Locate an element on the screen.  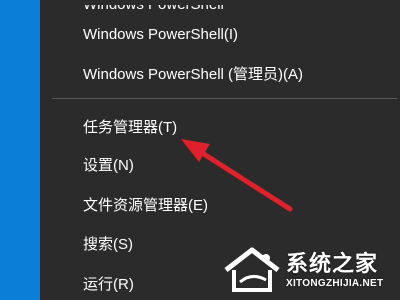
menu-item-settings: 设置(N) is located at coordinates (233, 166).